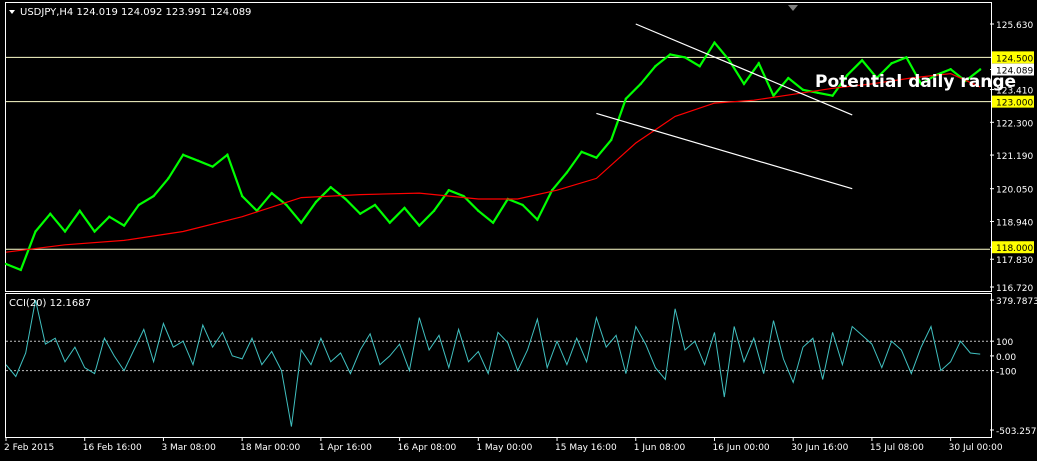  What do you see at coordinates (112, 448) in the screenshot?
I see `x-tick-label: 16 Feb 16:00` at bounding box center [112, 448].